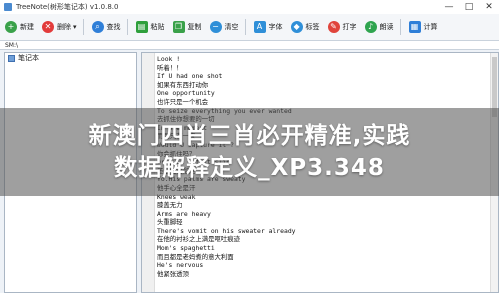  Describe the element at coordinates (11, 27) in the screenshot. I see `plus-icon: +` at that location.